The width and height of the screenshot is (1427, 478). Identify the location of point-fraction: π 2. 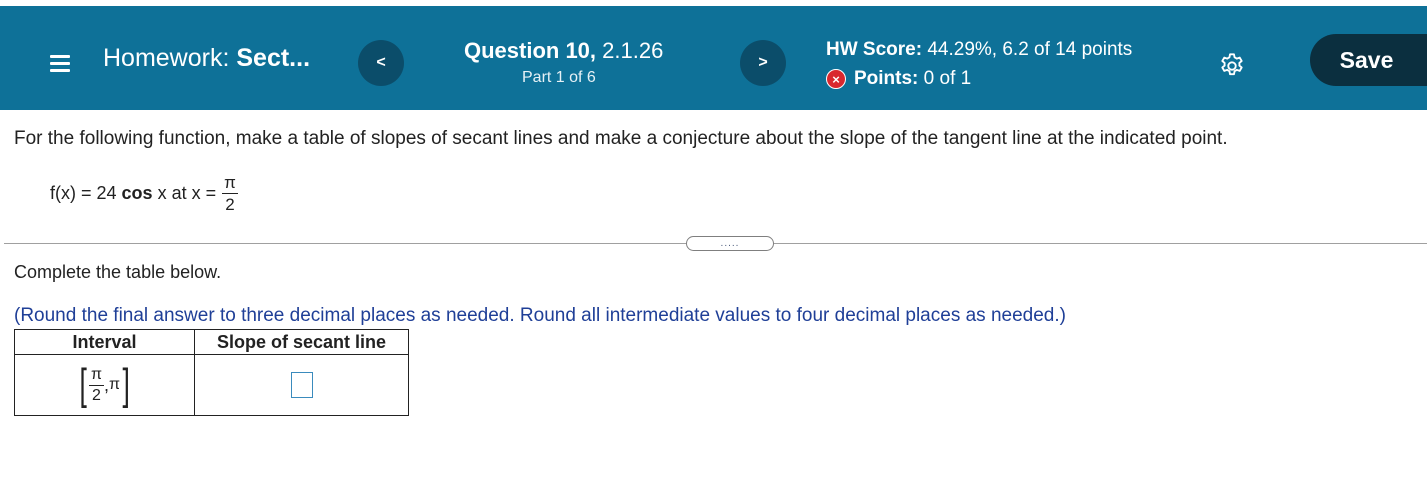
(230, 193).